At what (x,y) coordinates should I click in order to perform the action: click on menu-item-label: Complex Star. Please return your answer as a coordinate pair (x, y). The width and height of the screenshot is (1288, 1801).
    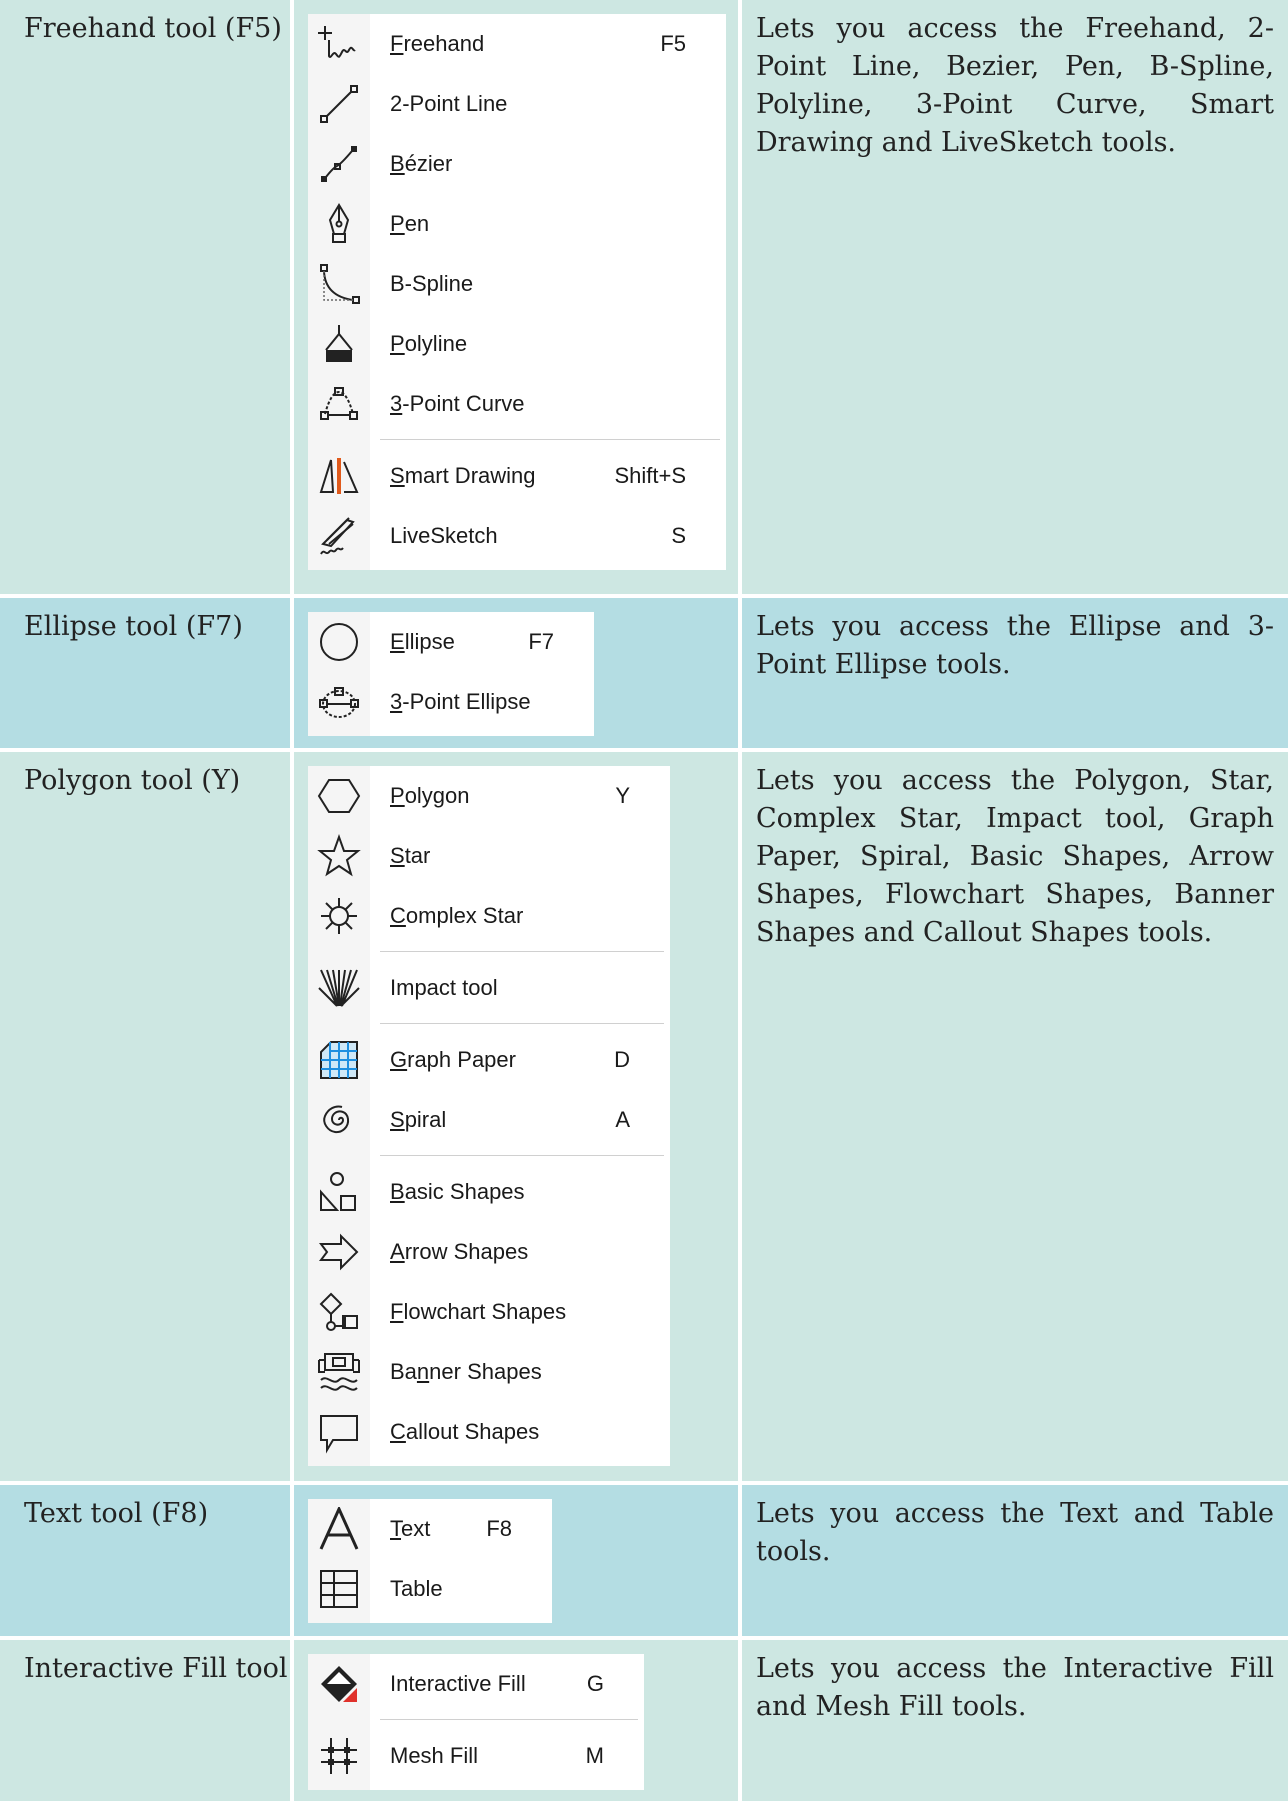
    Looking at the image, I should click on (457, 915).